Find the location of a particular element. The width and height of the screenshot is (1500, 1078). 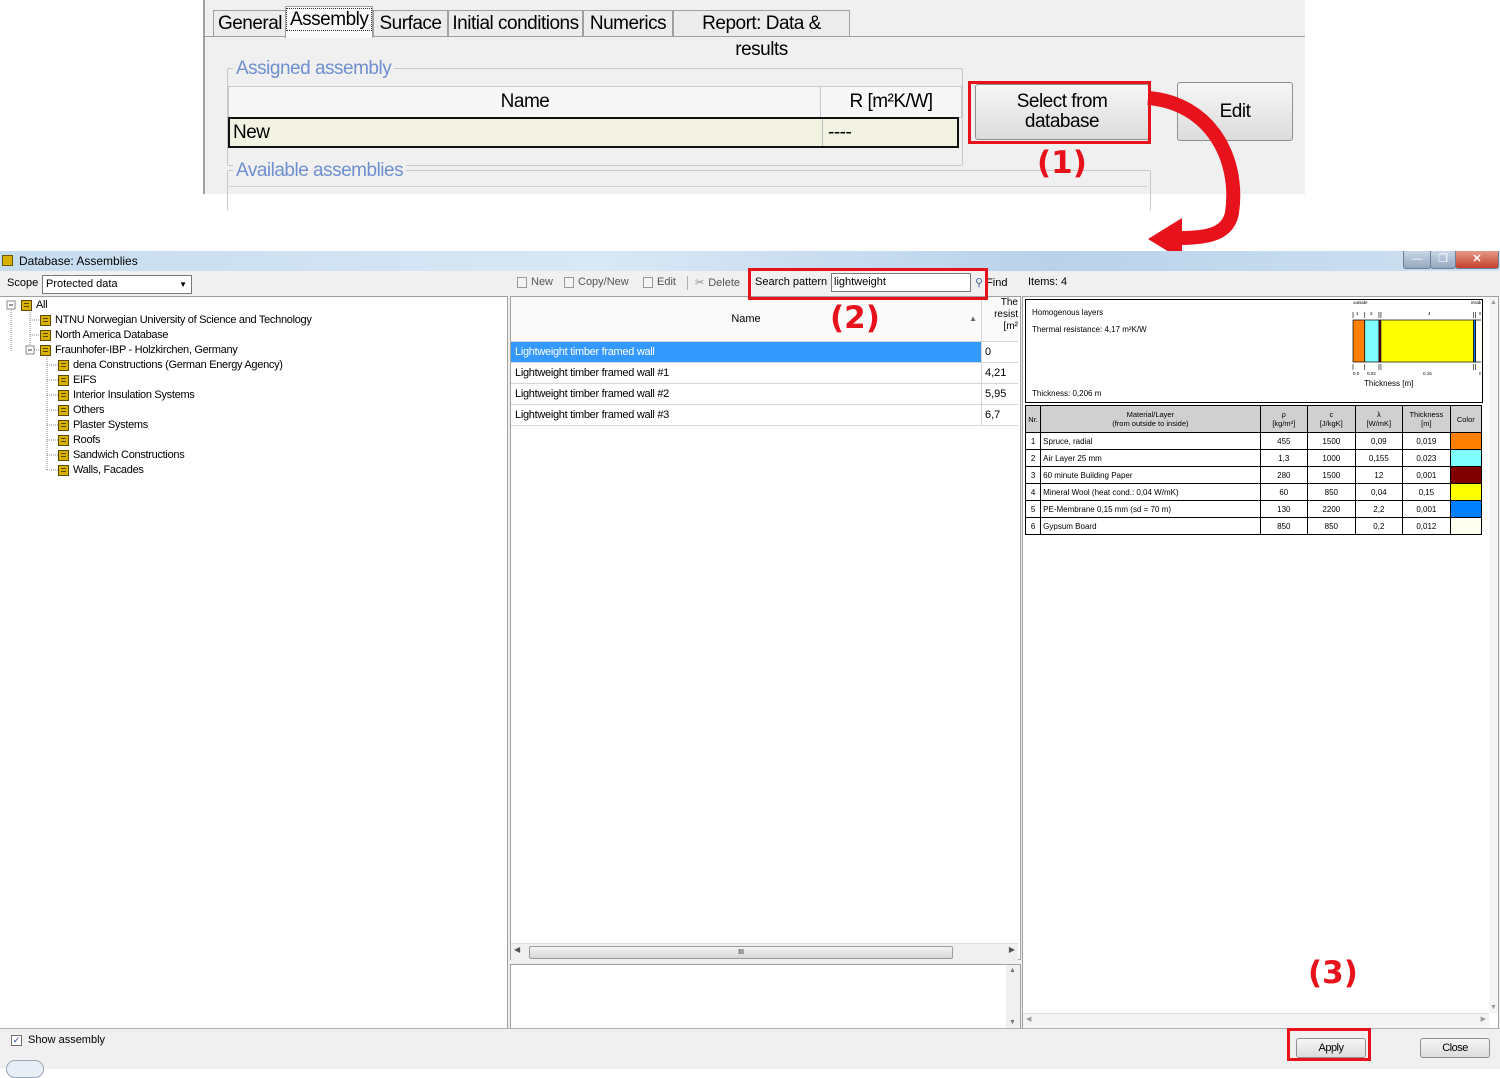

col-conductivity-line: λ is located at coordinates (1378, 414).